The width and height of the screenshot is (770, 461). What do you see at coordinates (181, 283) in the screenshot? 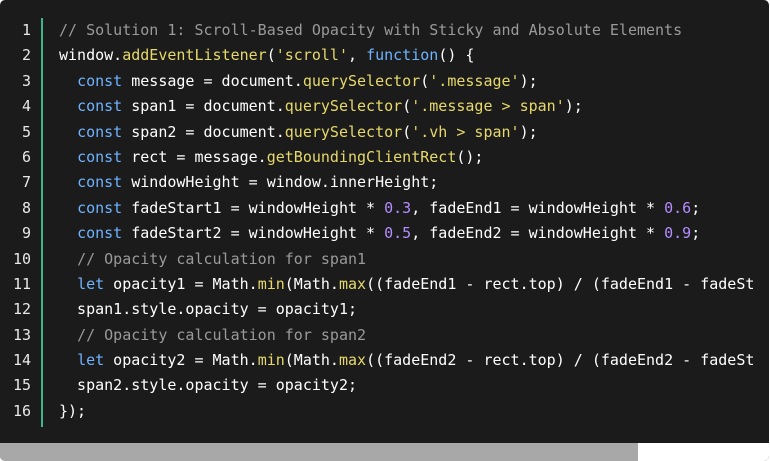
I see `code-token: opacity1 = Math.` at bounding box center [181, 283].